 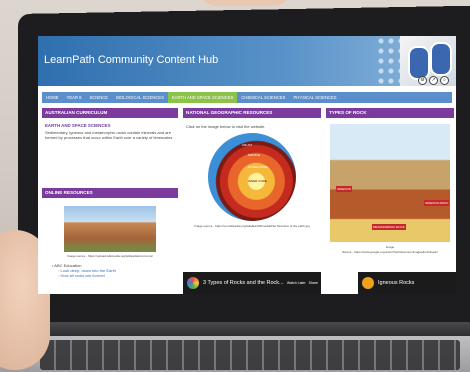 What do you see at coordinates (250, 355) in the screenshot?
I see `keyboard` at bounding box center [250, 355].